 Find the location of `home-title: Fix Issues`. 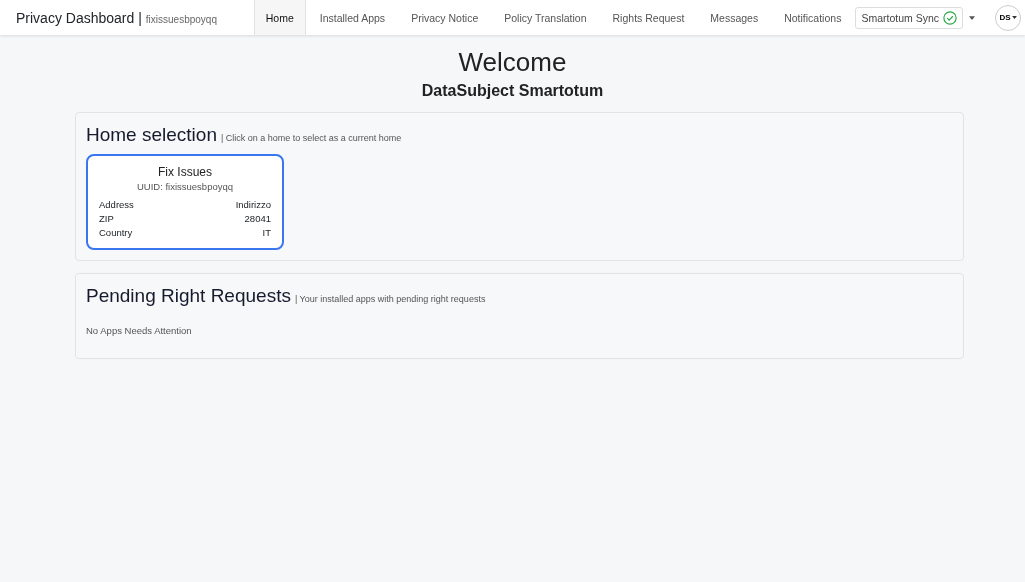

home-title: Fix Issues is located at coordinates (185, 172).